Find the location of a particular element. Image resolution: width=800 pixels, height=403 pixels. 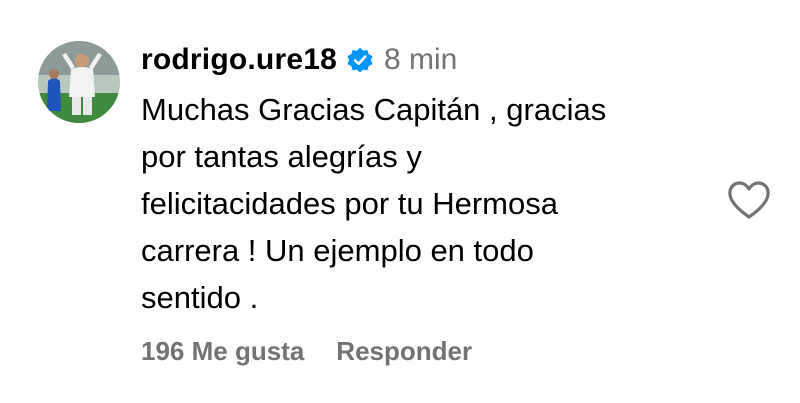

avatar is located at coordinates (79, 82).